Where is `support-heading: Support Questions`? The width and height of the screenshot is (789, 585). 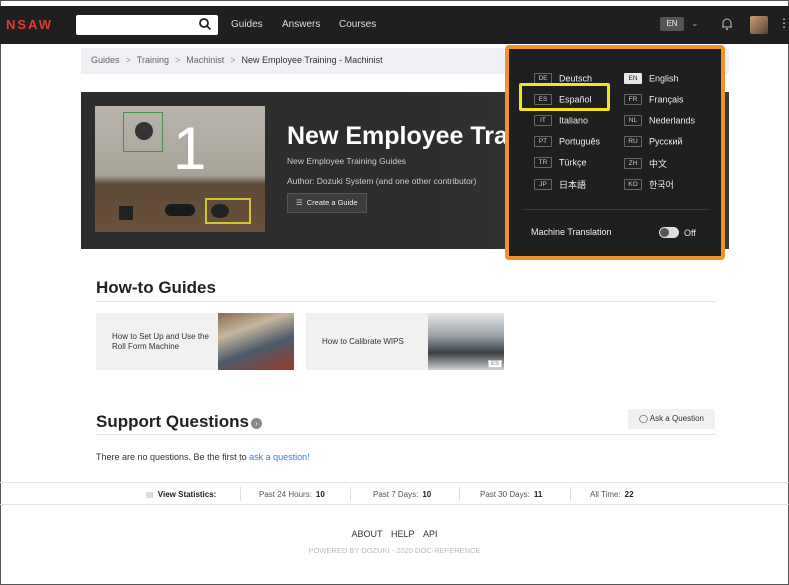
support-heading: Support Questions is located at coordinates (172, 421).